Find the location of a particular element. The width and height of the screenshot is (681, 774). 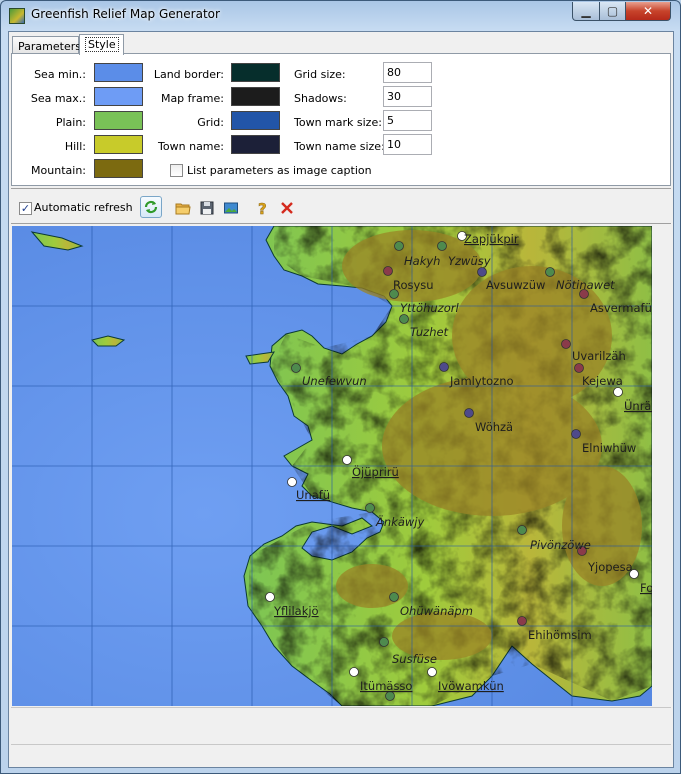

save-icon is located at coordinates (207, 208).